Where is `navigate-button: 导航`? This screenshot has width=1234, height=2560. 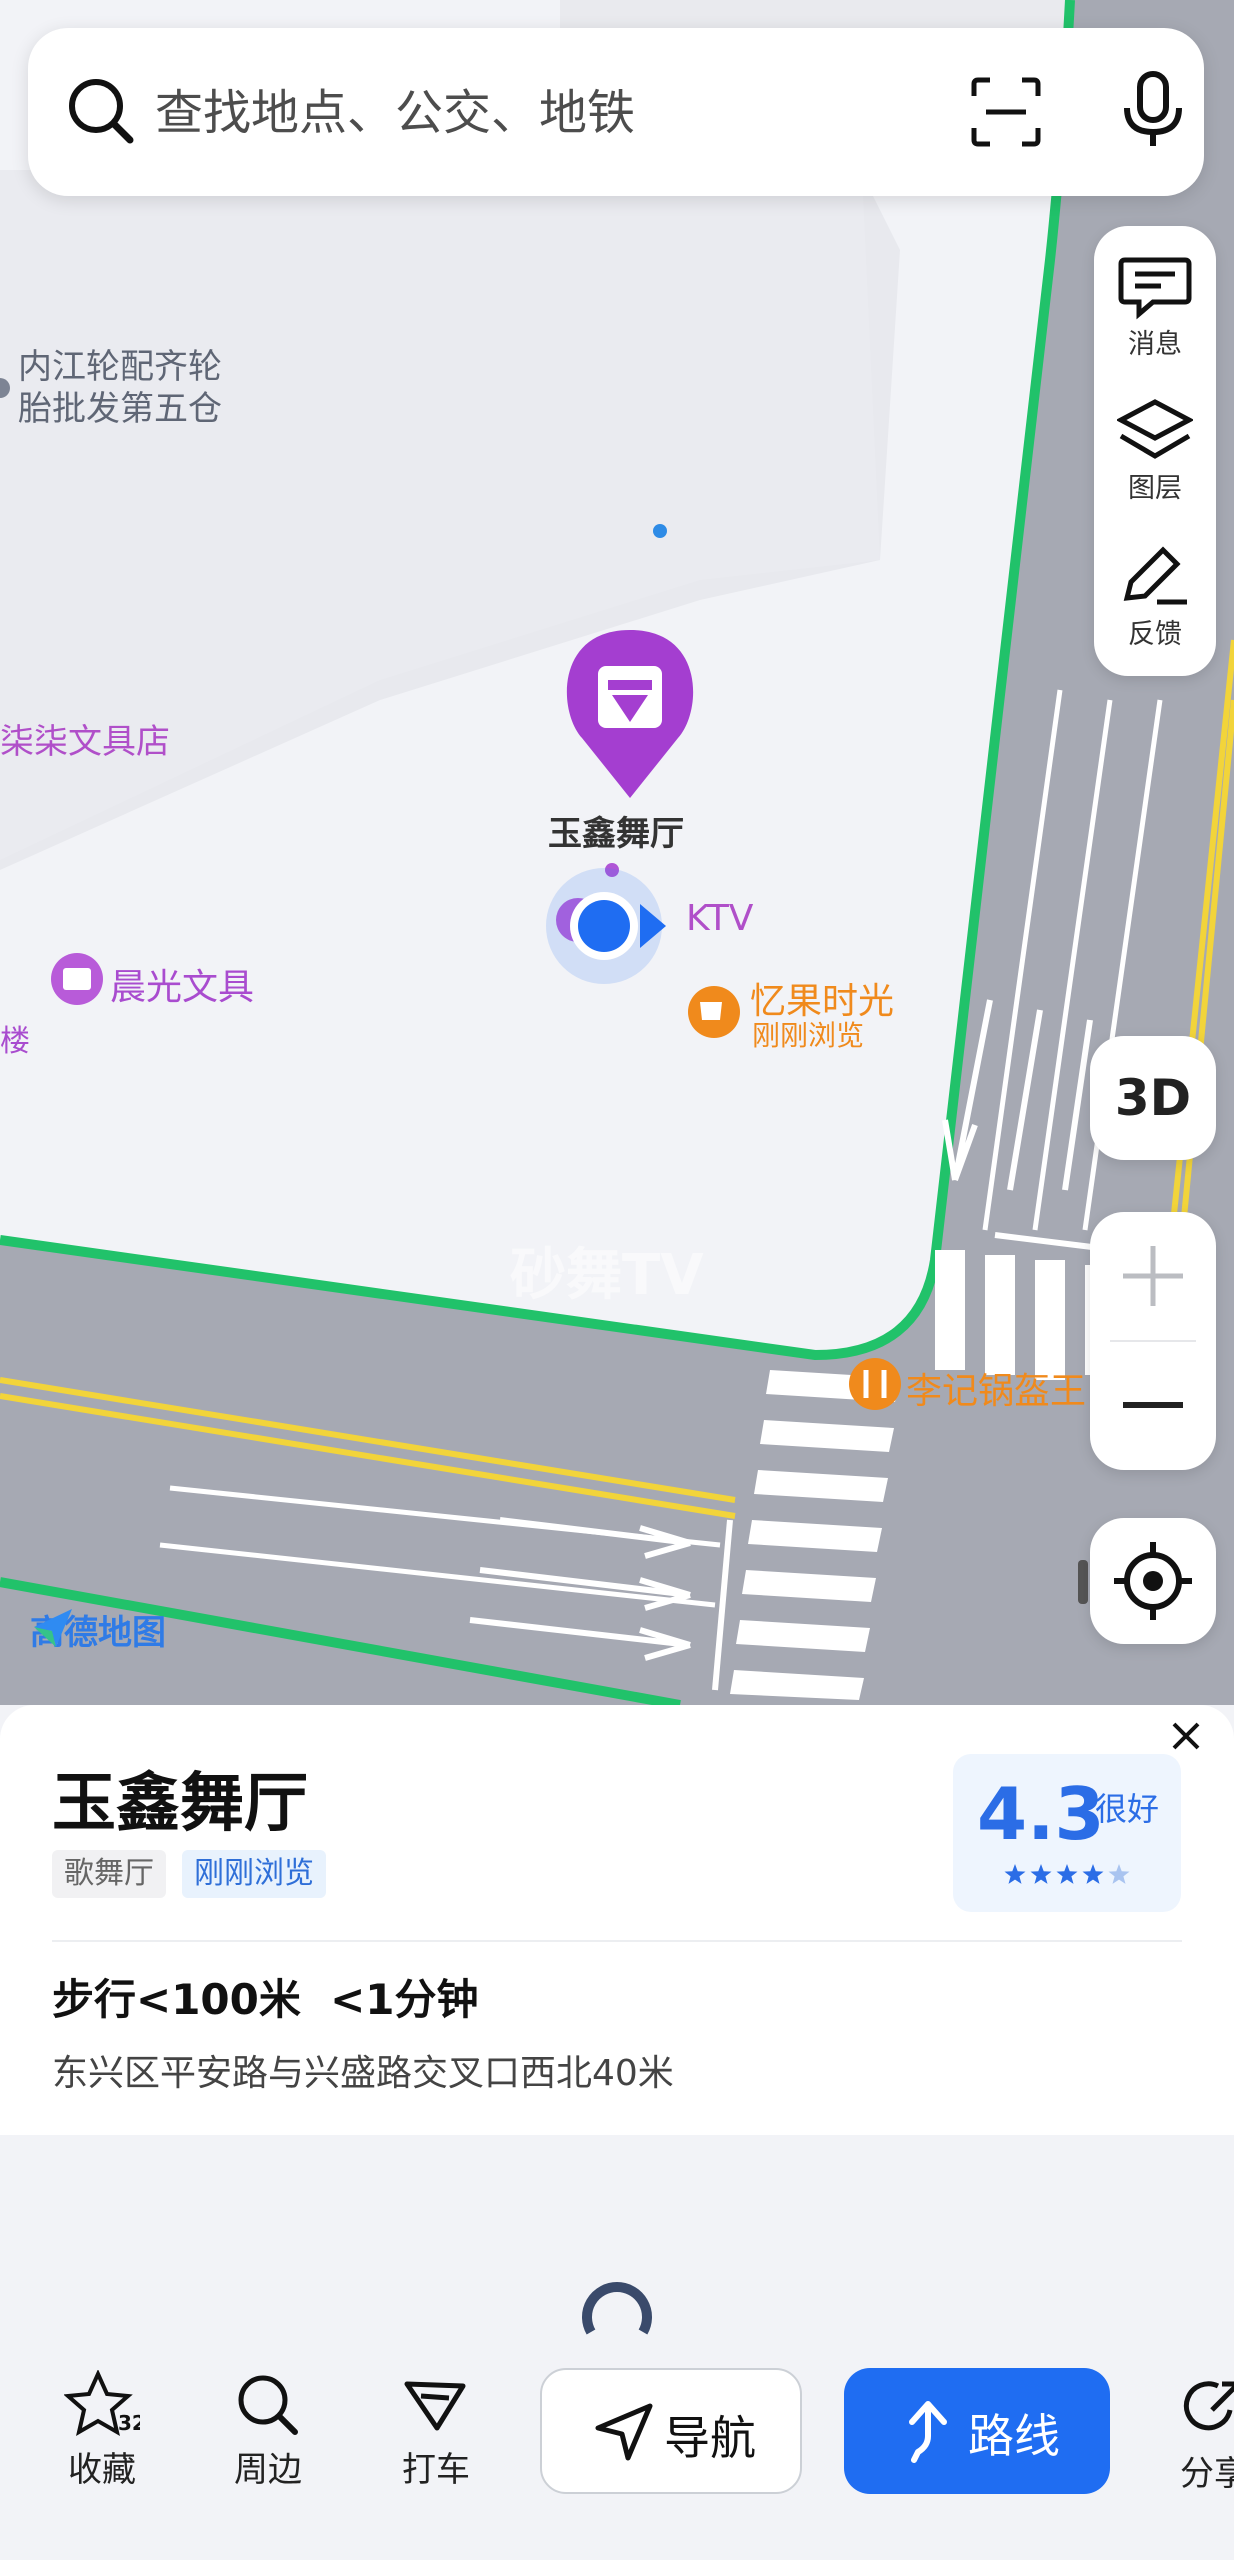
navigate-button: 导航 is located at coordinates (671, 2431).